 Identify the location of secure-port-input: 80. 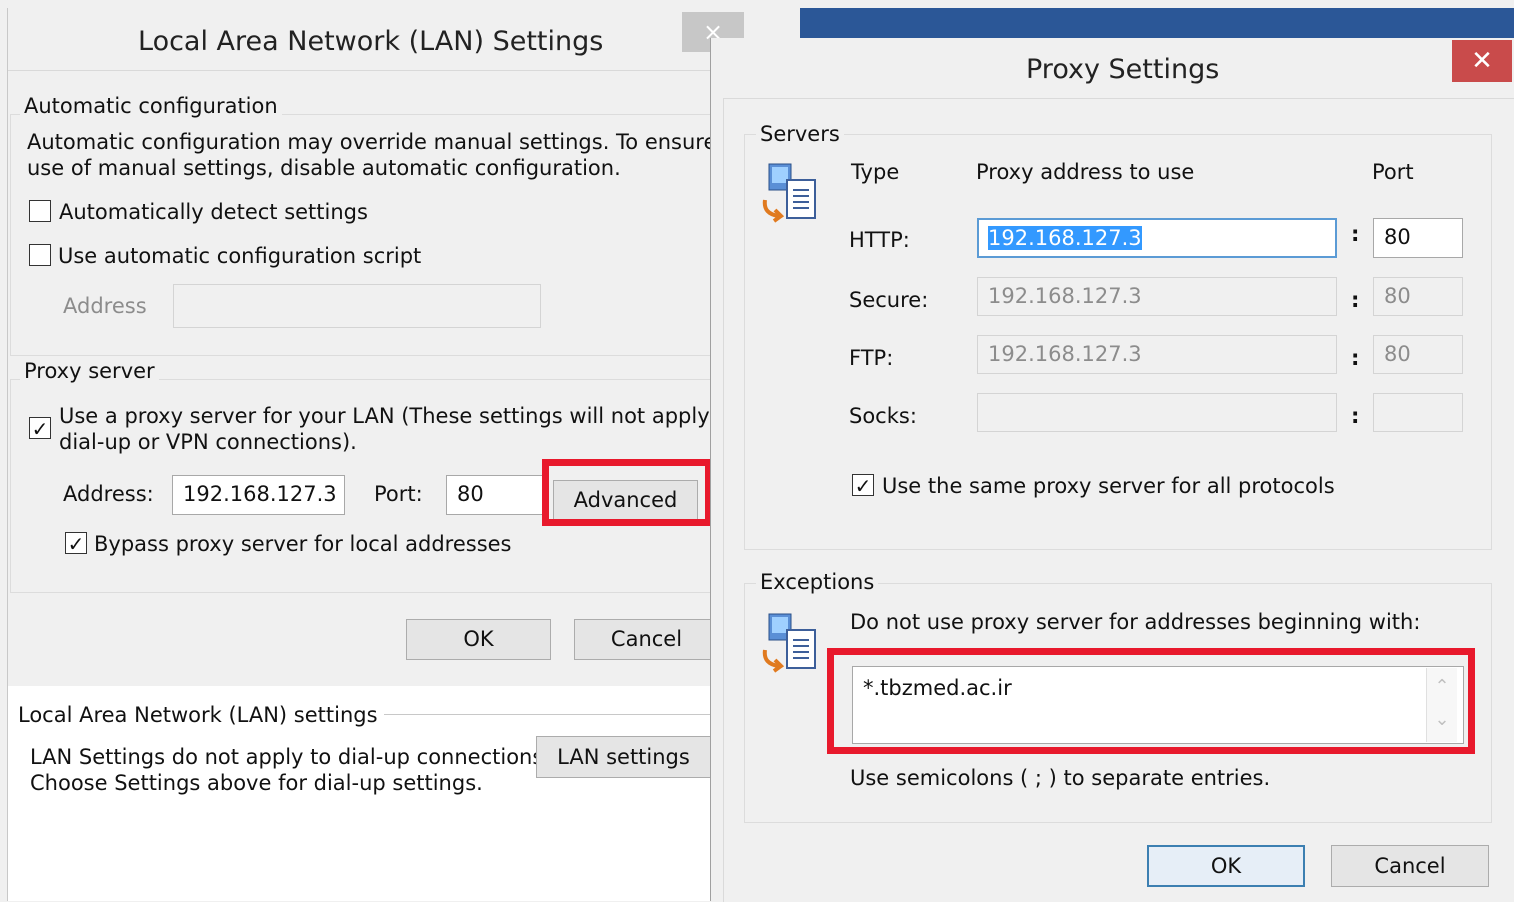
(1418, 296).